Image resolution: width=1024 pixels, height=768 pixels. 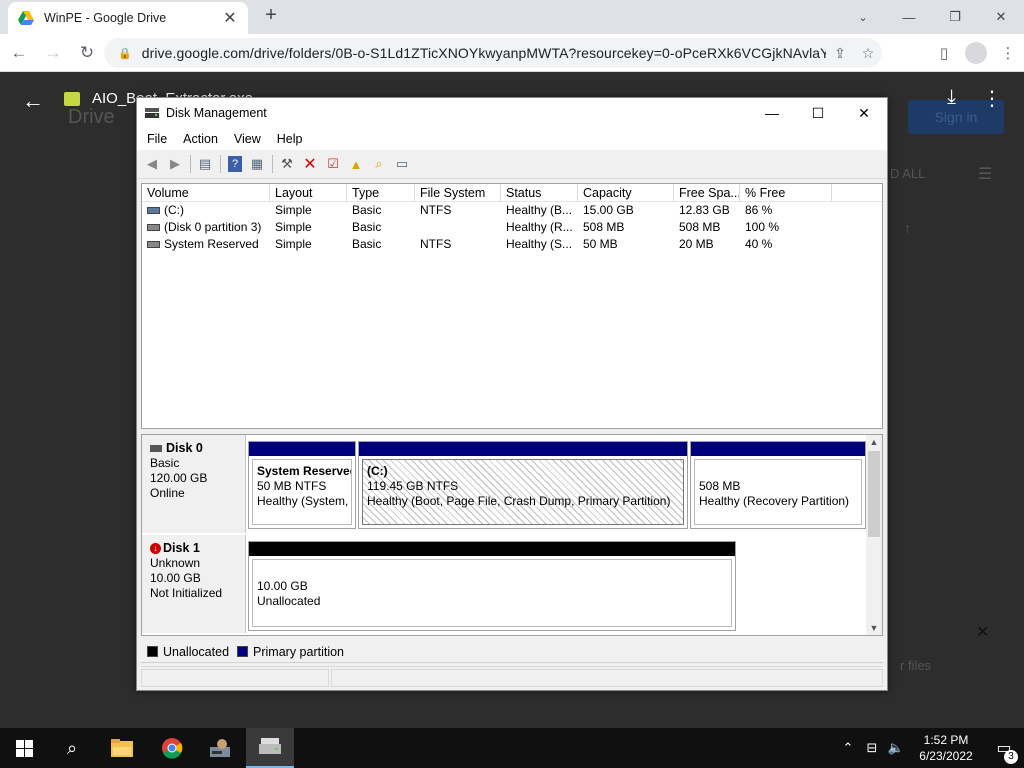 I want to click on toolbar-back-icon: ◀, so click(x=152, y=164).